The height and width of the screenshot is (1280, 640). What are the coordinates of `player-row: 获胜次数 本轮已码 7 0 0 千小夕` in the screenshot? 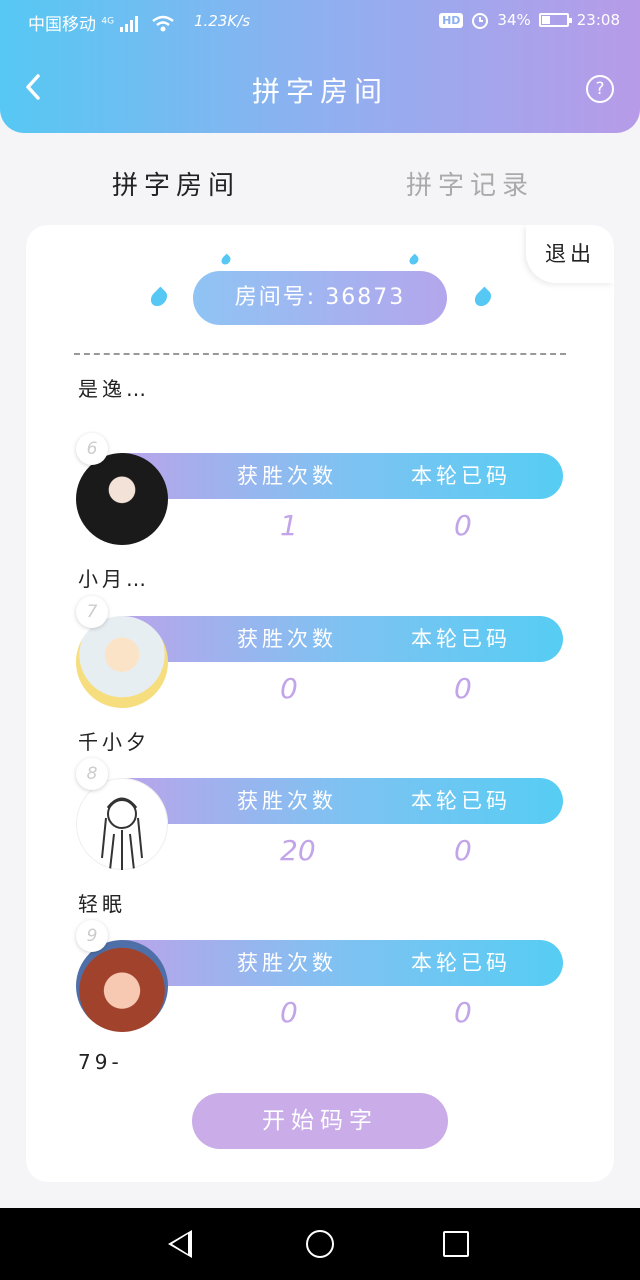 It's located at (320, 687).